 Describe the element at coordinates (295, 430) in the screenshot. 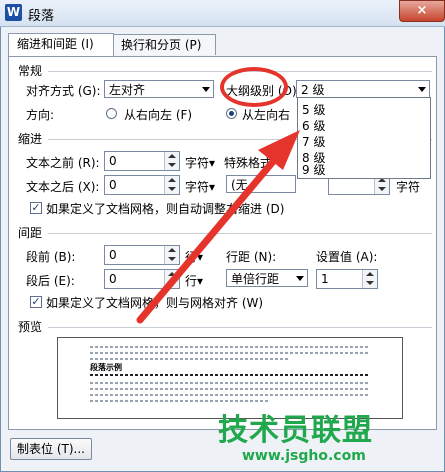

I see `watermark-logo: 技术员联盟` at that location.